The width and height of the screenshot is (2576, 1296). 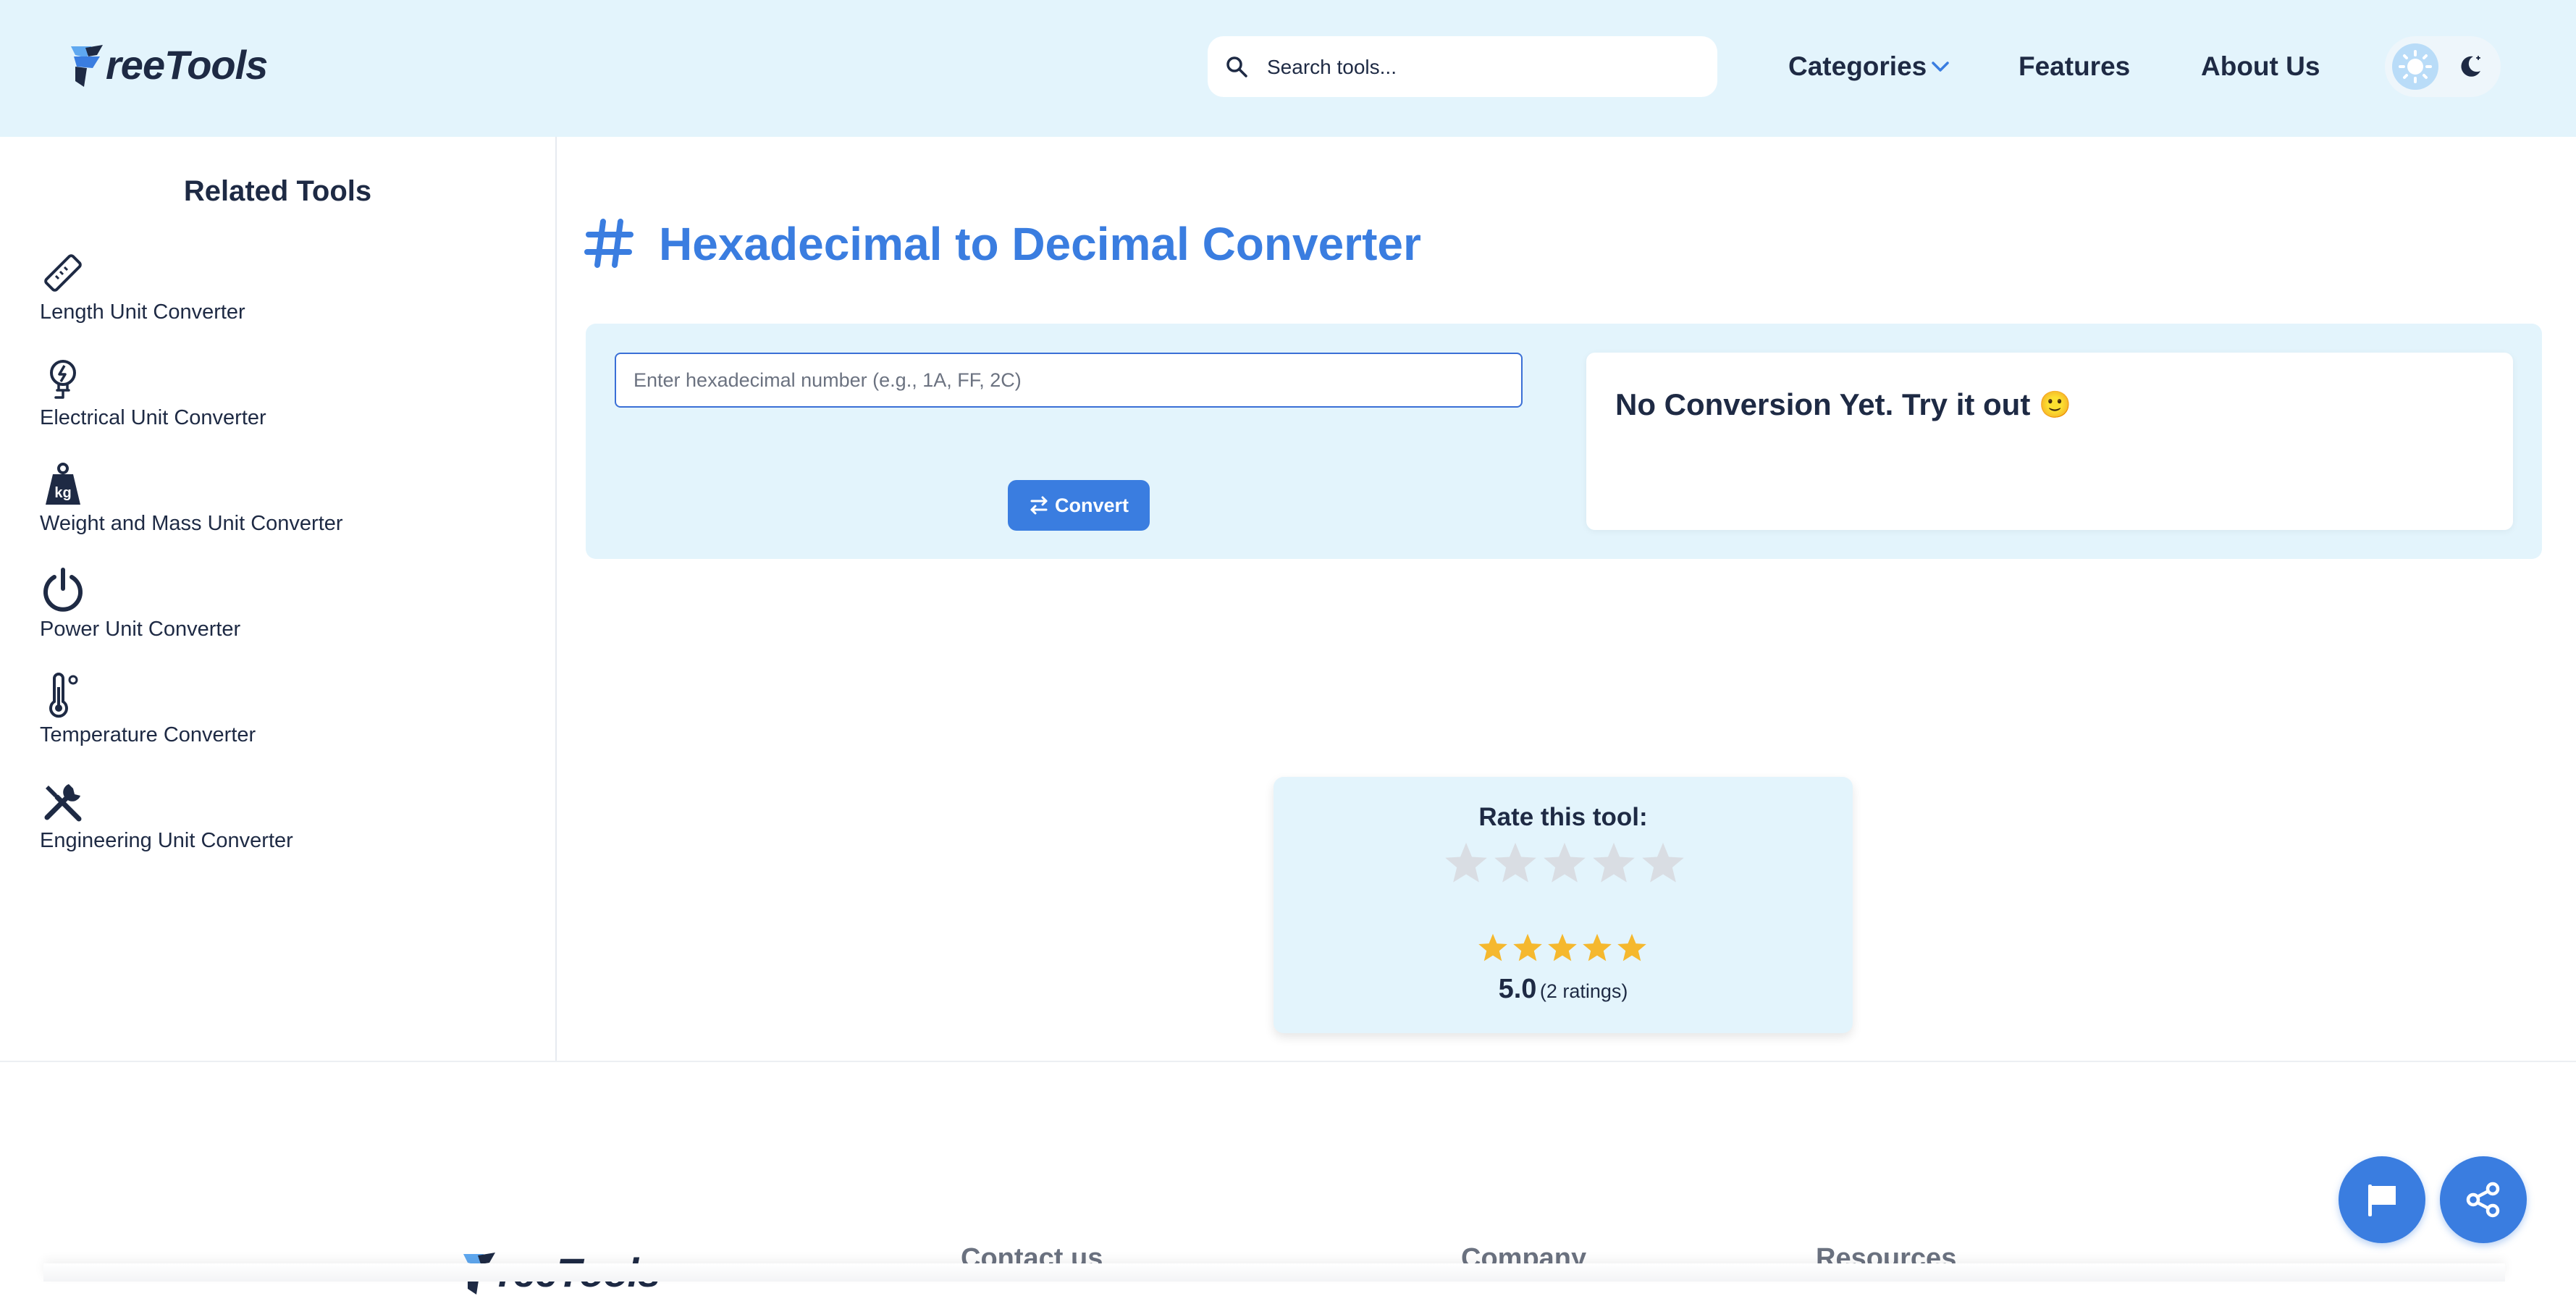 I want to click on sidebar-item-temperature: Temperature Converter, so click(x=242, y=709).